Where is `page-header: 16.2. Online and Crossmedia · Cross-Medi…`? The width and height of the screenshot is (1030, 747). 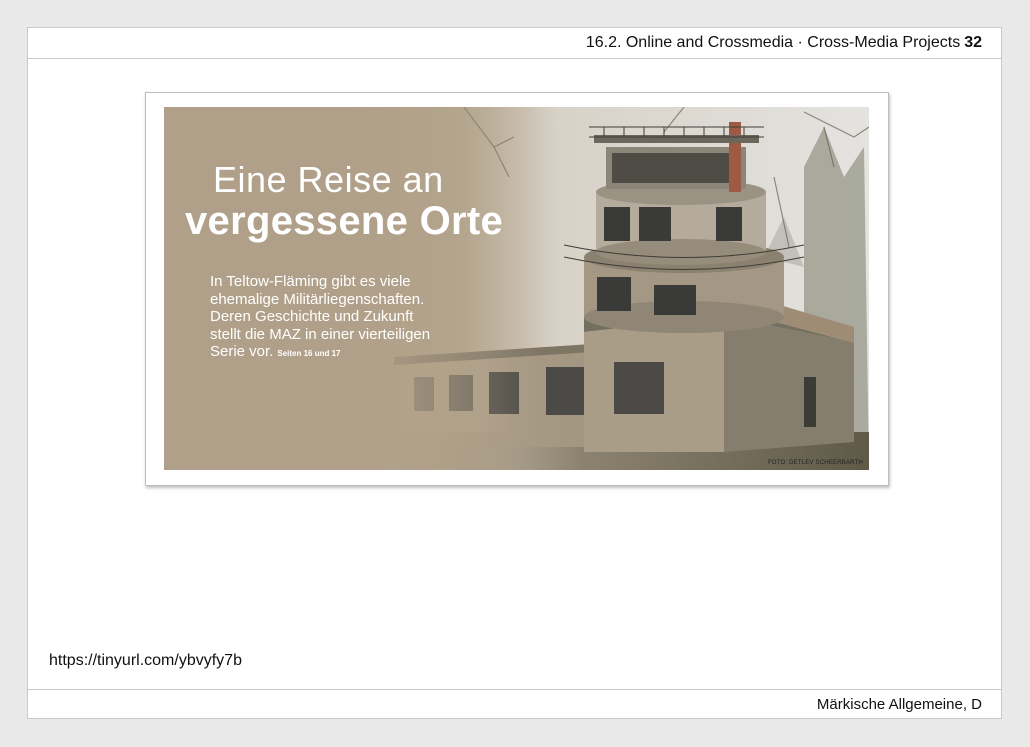 page-header: 16.2. Online and Crossmedia · Cross-Medi… is located at coordinates (514, 43).